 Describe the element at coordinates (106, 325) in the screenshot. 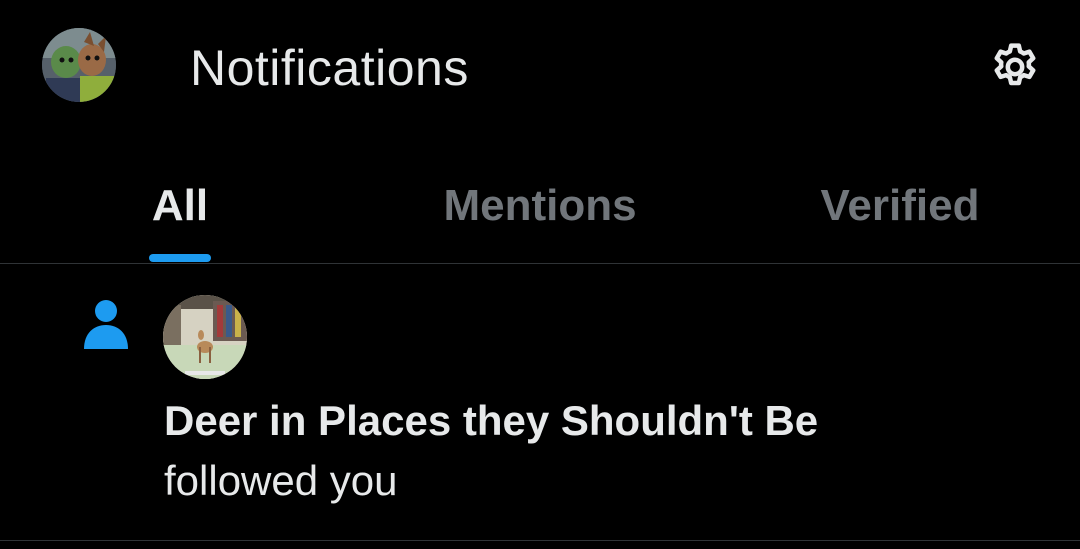

I see `person-icon` at that location.